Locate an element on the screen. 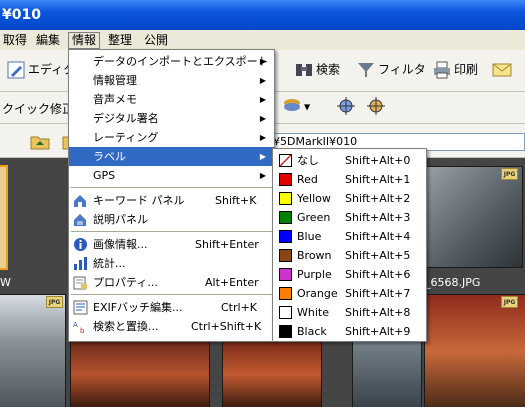 This screenshot has width=525, height=407. yellow-swatch-icon is located at coordinates (285, 198).